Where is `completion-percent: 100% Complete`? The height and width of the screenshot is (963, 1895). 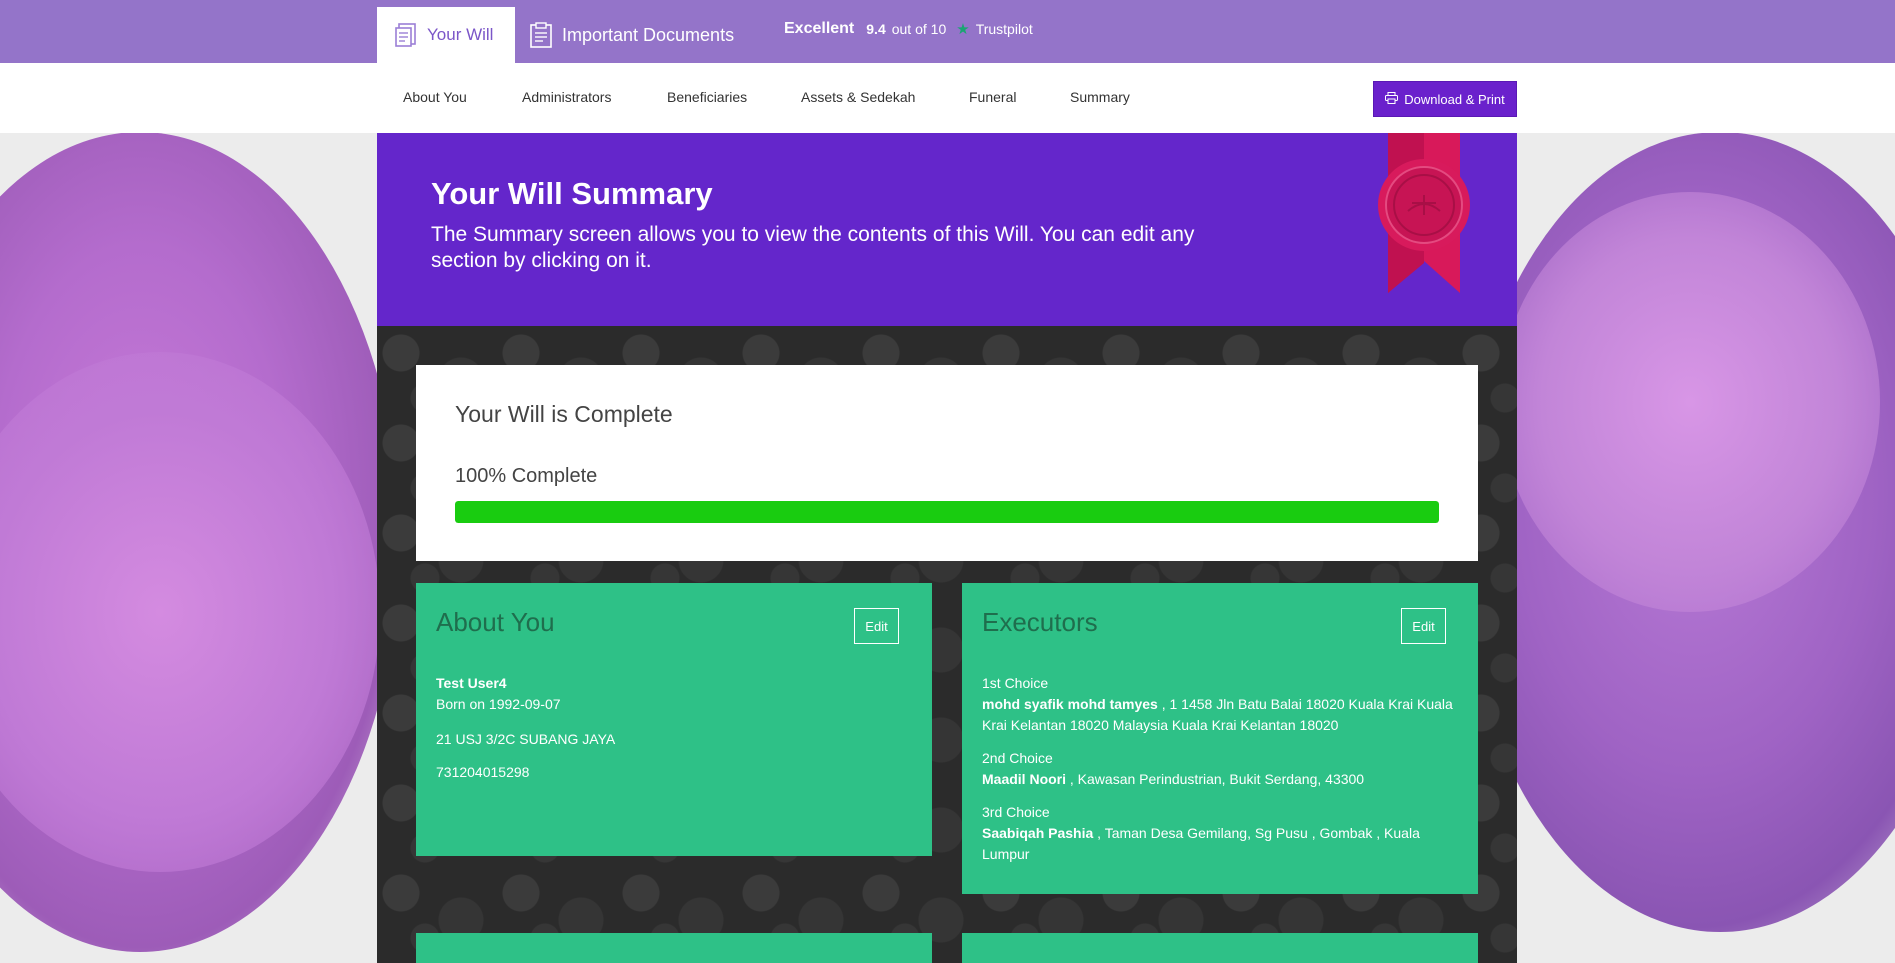
completion-percent: 100% Complete is located at coordinates (526, 476).